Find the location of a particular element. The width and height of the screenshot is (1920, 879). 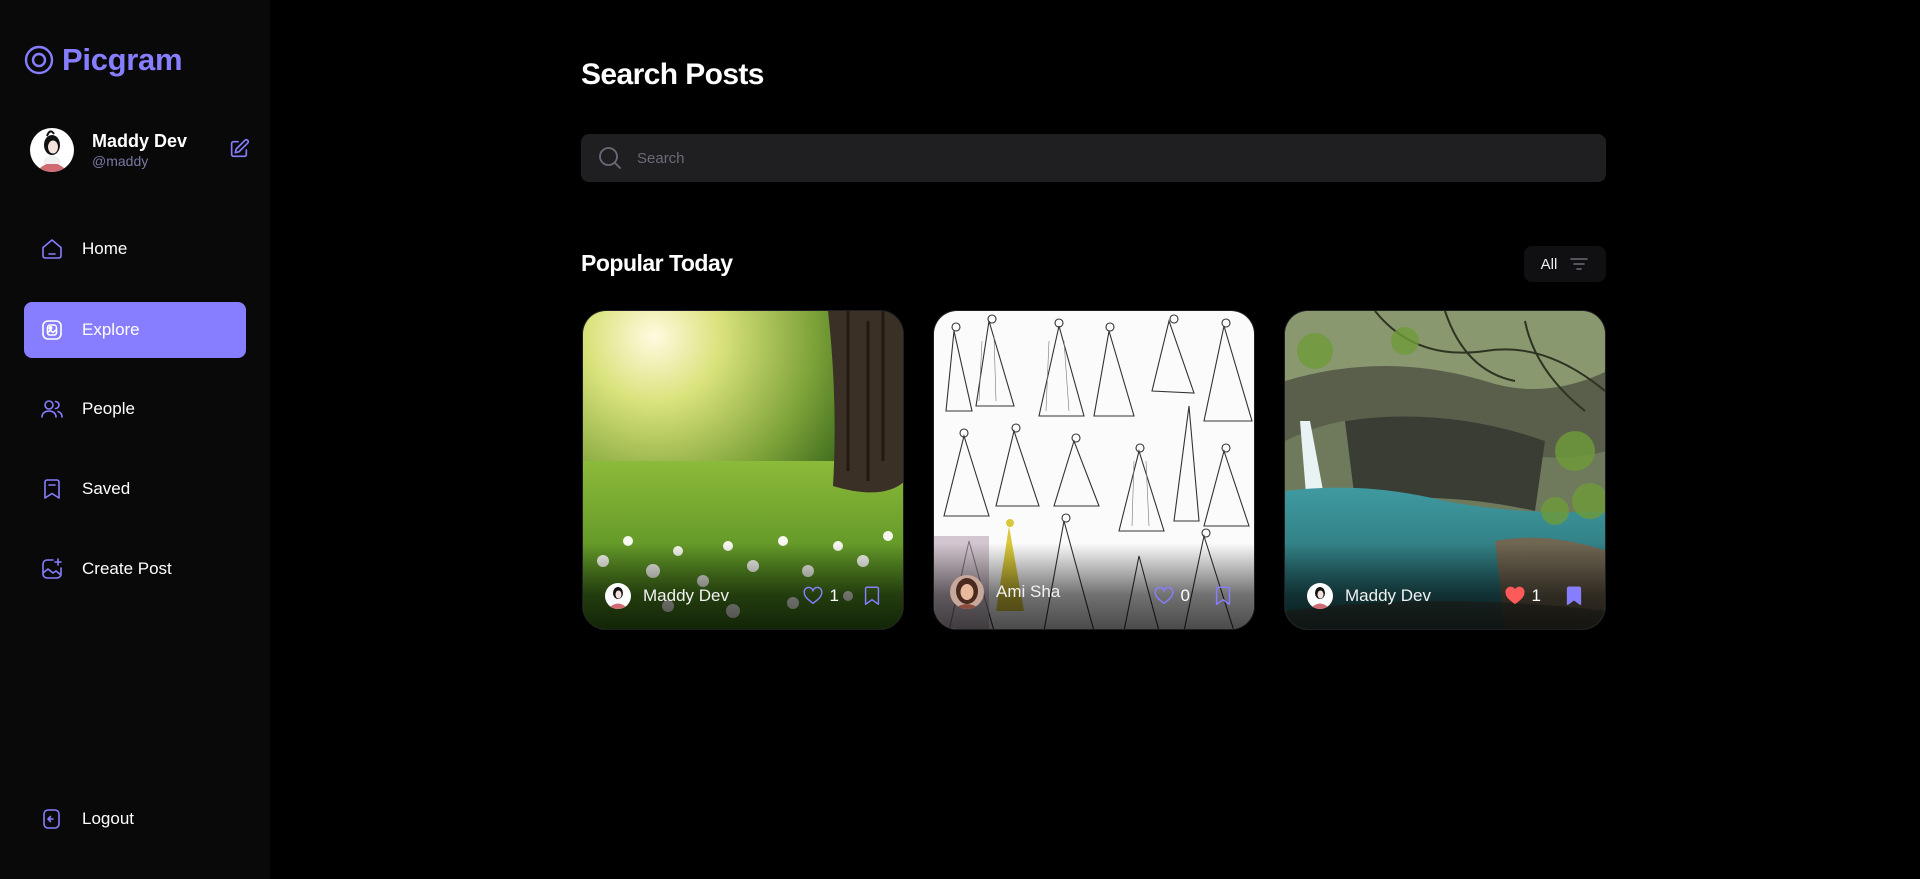

like-count: 0 is located at coordinates (1185, 595).